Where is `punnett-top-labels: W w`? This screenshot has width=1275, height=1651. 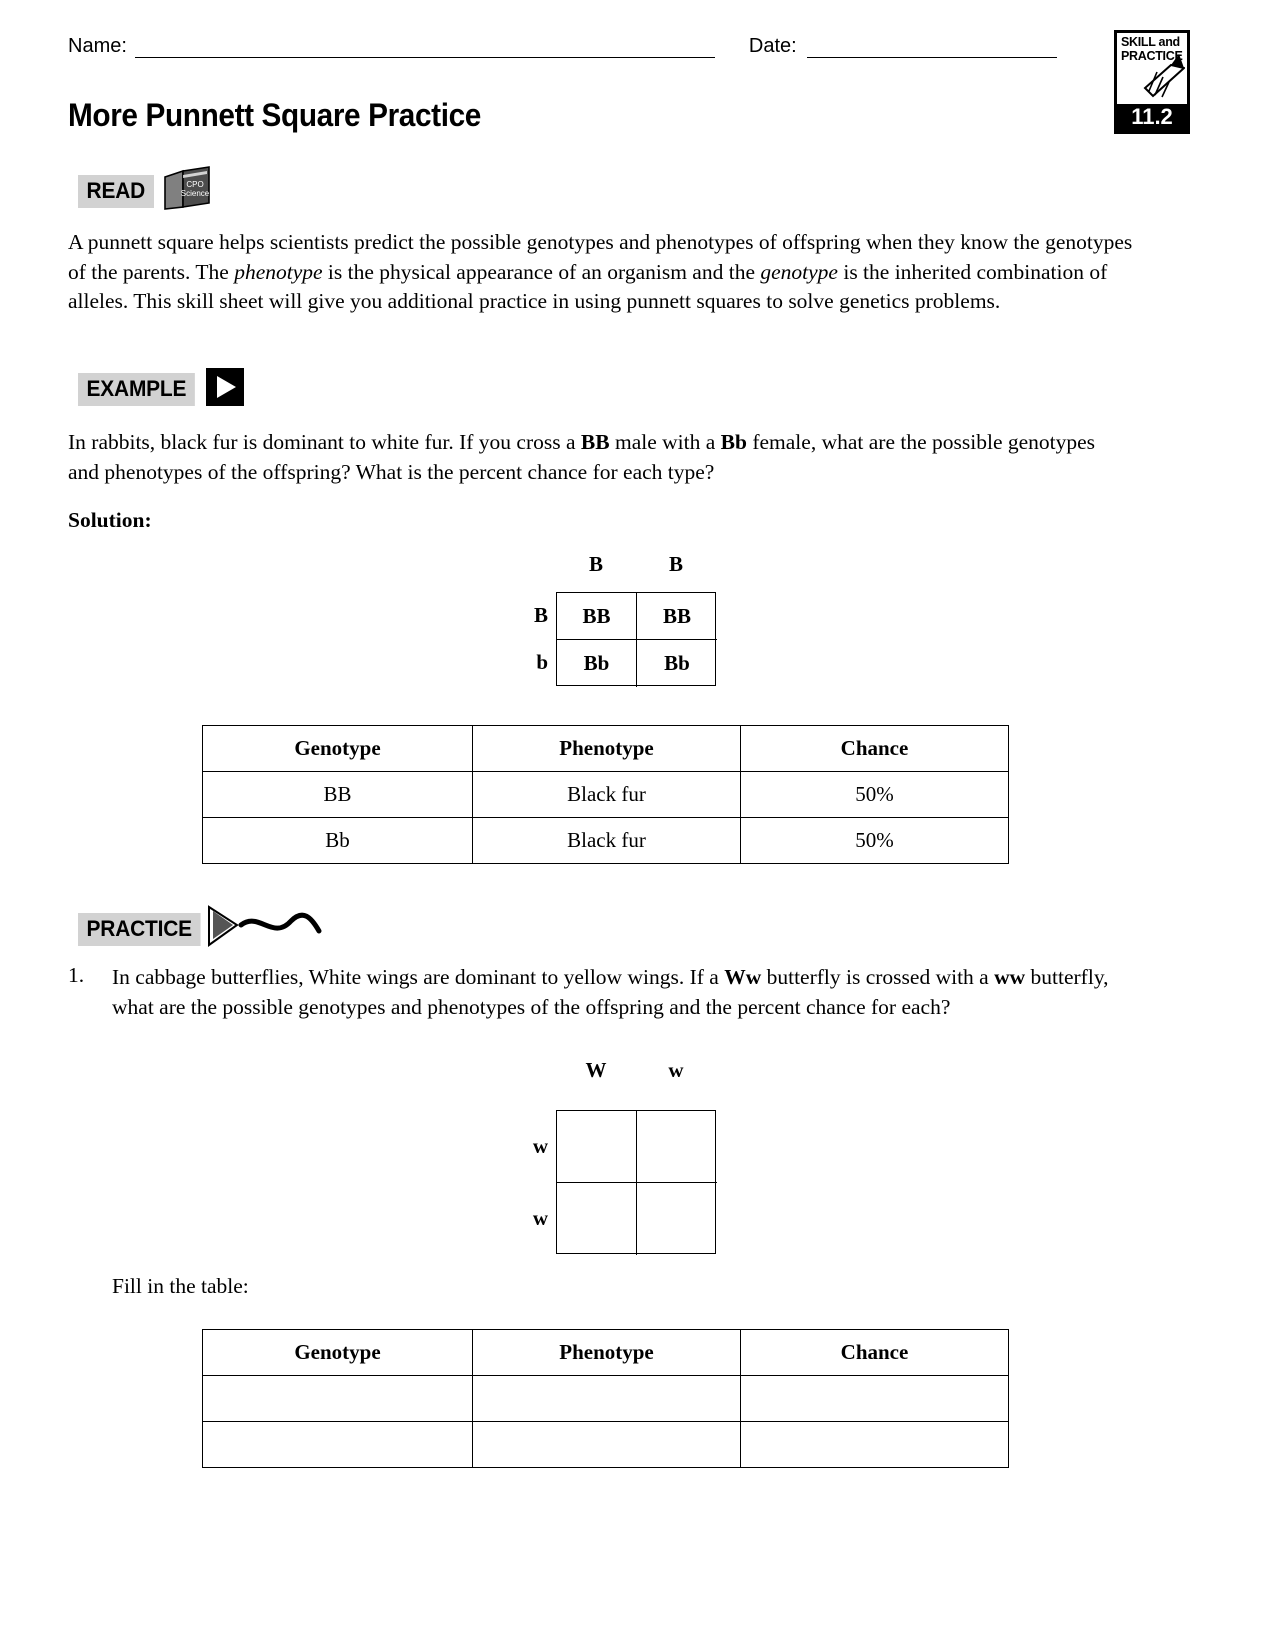 punnett-top-labels: W w is located at coordinates (636, 1070).